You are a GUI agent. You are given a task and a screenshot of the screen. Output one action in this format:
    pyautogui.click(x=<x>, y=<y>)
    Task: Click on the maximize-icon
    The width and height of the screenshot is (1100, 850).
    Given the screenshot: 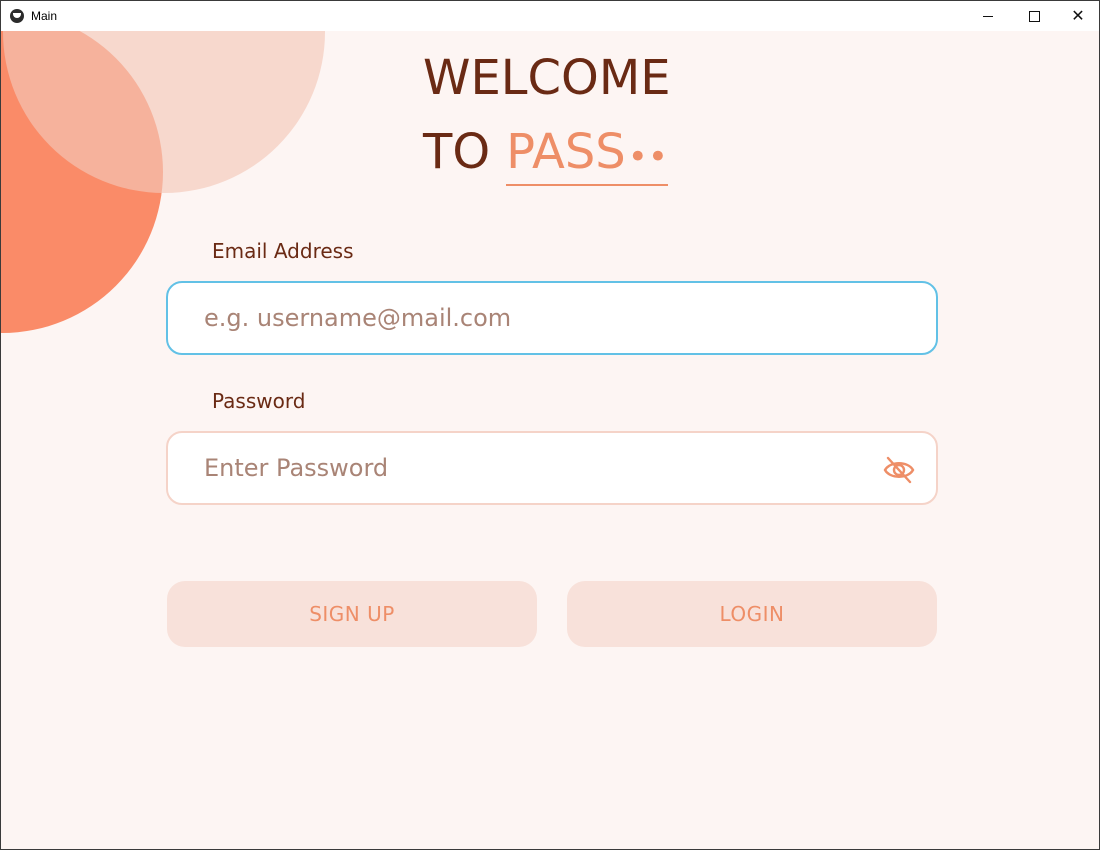 What is the action you would take?
    pyautogui.click(x=1034, y=16)
    